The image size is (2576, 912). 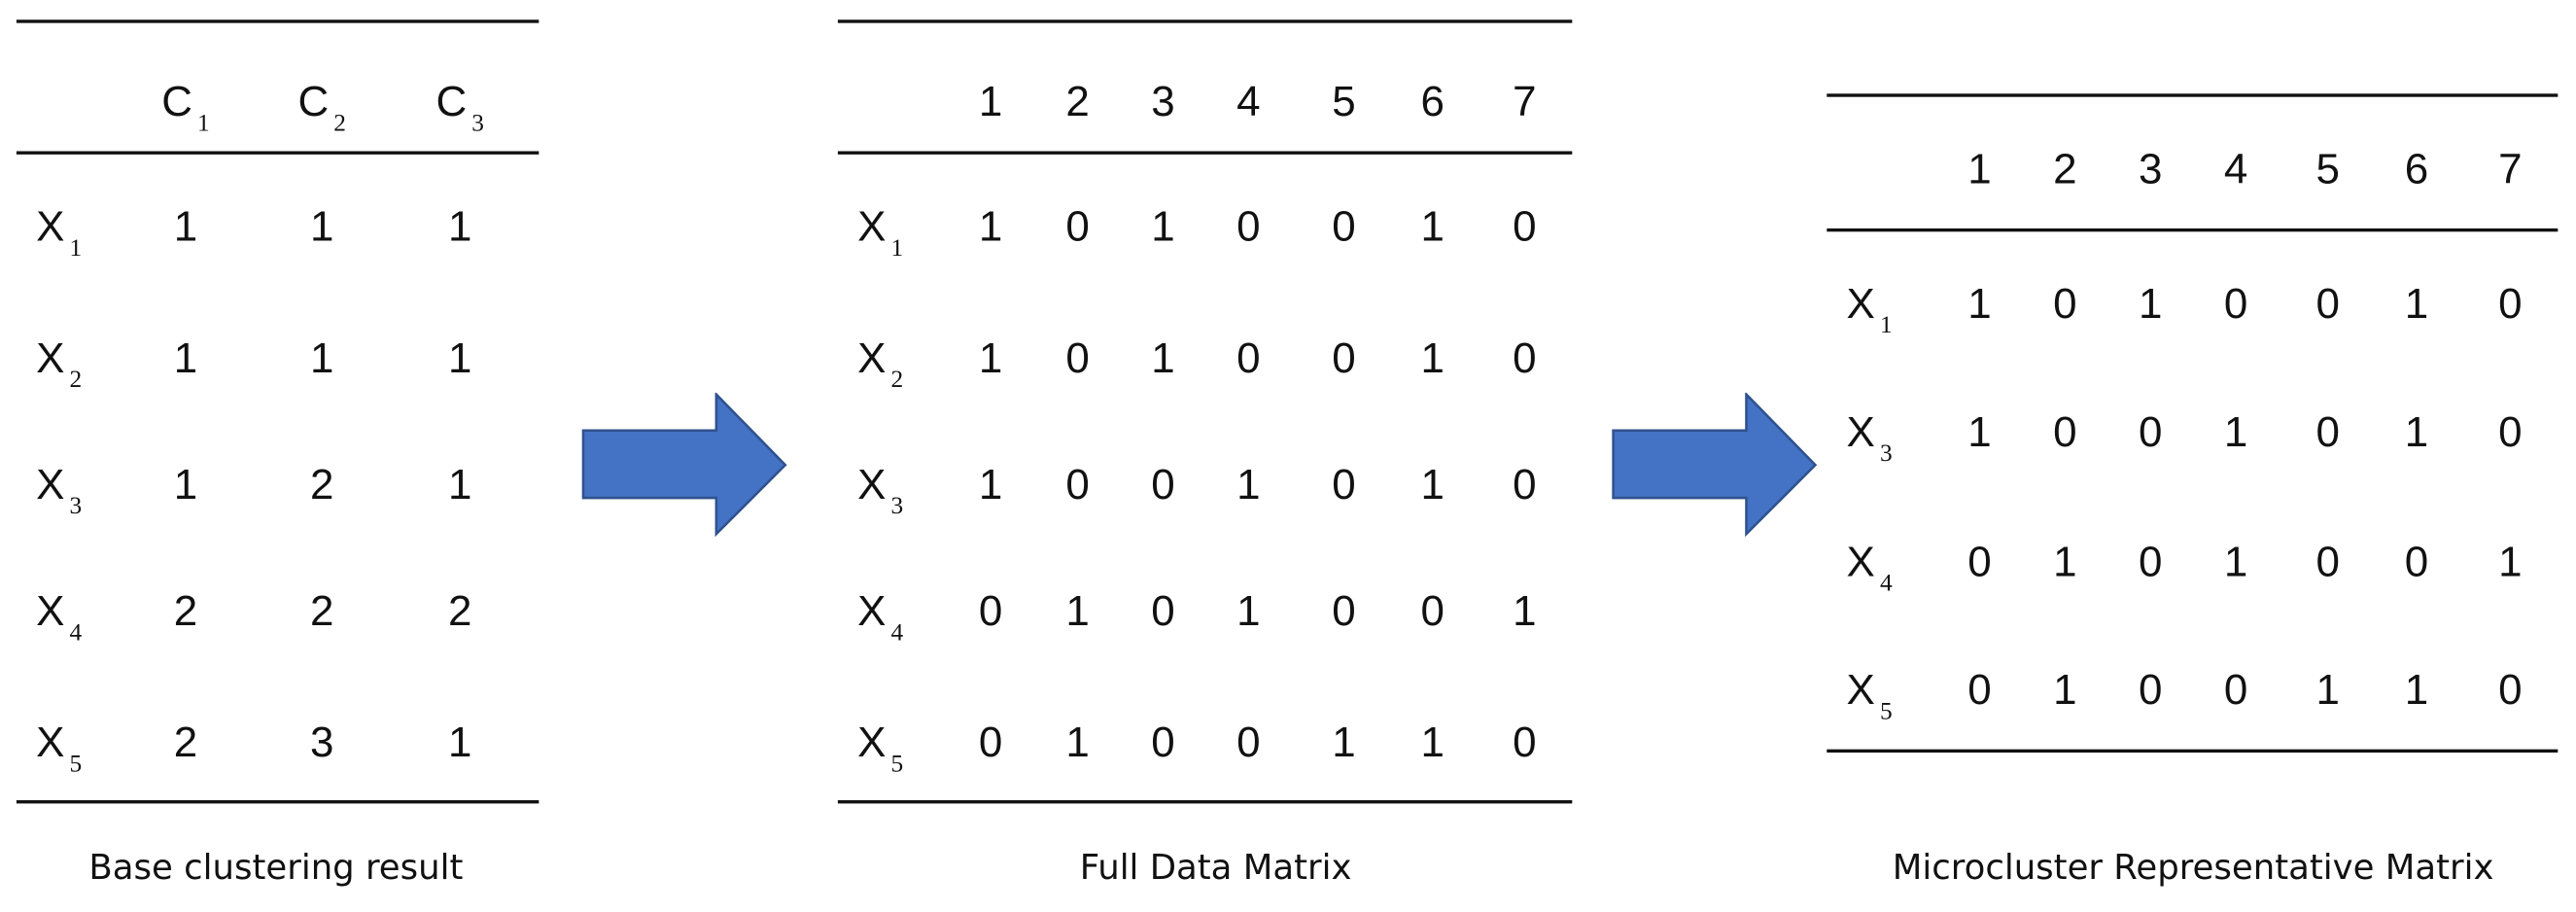 I want to click on column-header-text: 7, so click(x=1525, y=101).